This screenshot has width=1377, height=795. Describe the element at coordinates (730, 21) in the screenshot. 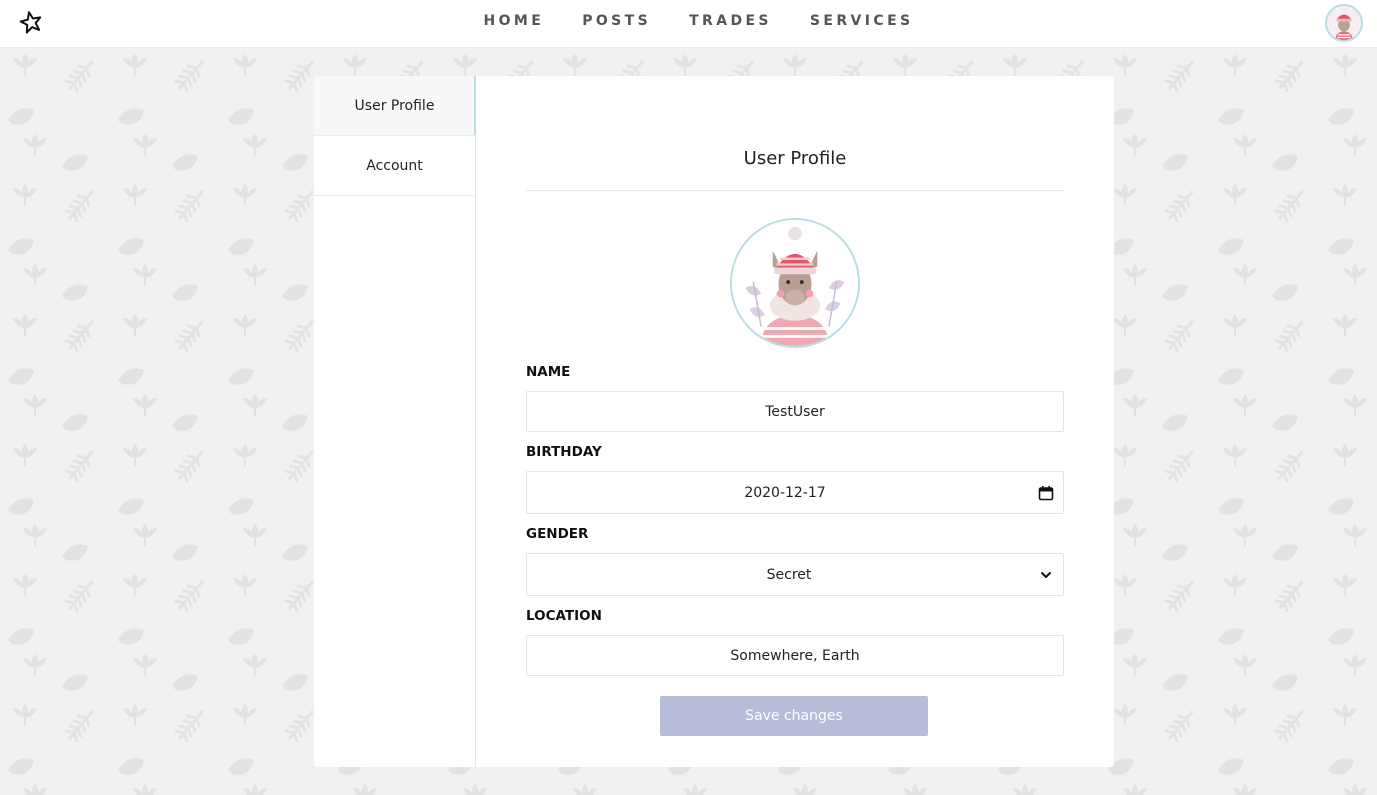

I see `nav-trades: TRADES` at that location.